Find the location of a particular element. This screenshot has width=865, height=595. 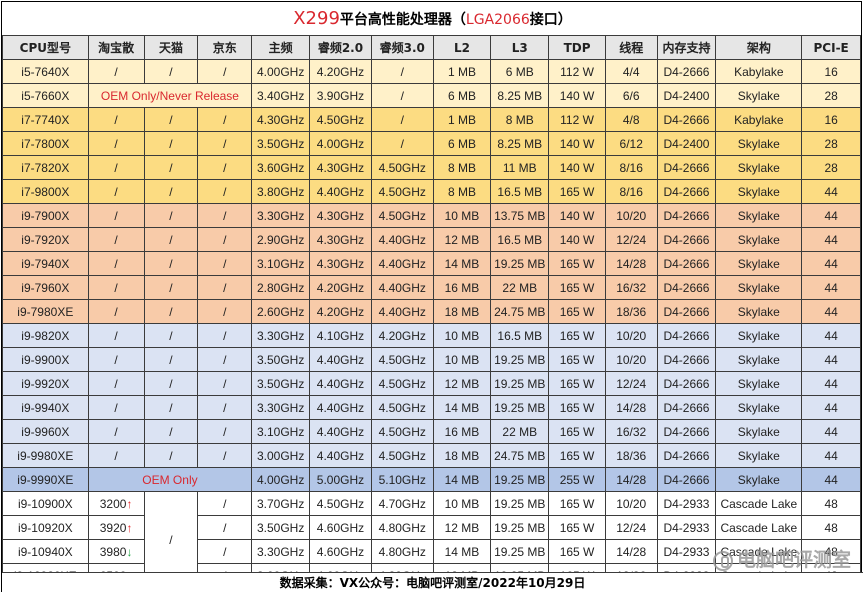

cell-cpu-model: i5-7640X is located at coordinates (45, 71).